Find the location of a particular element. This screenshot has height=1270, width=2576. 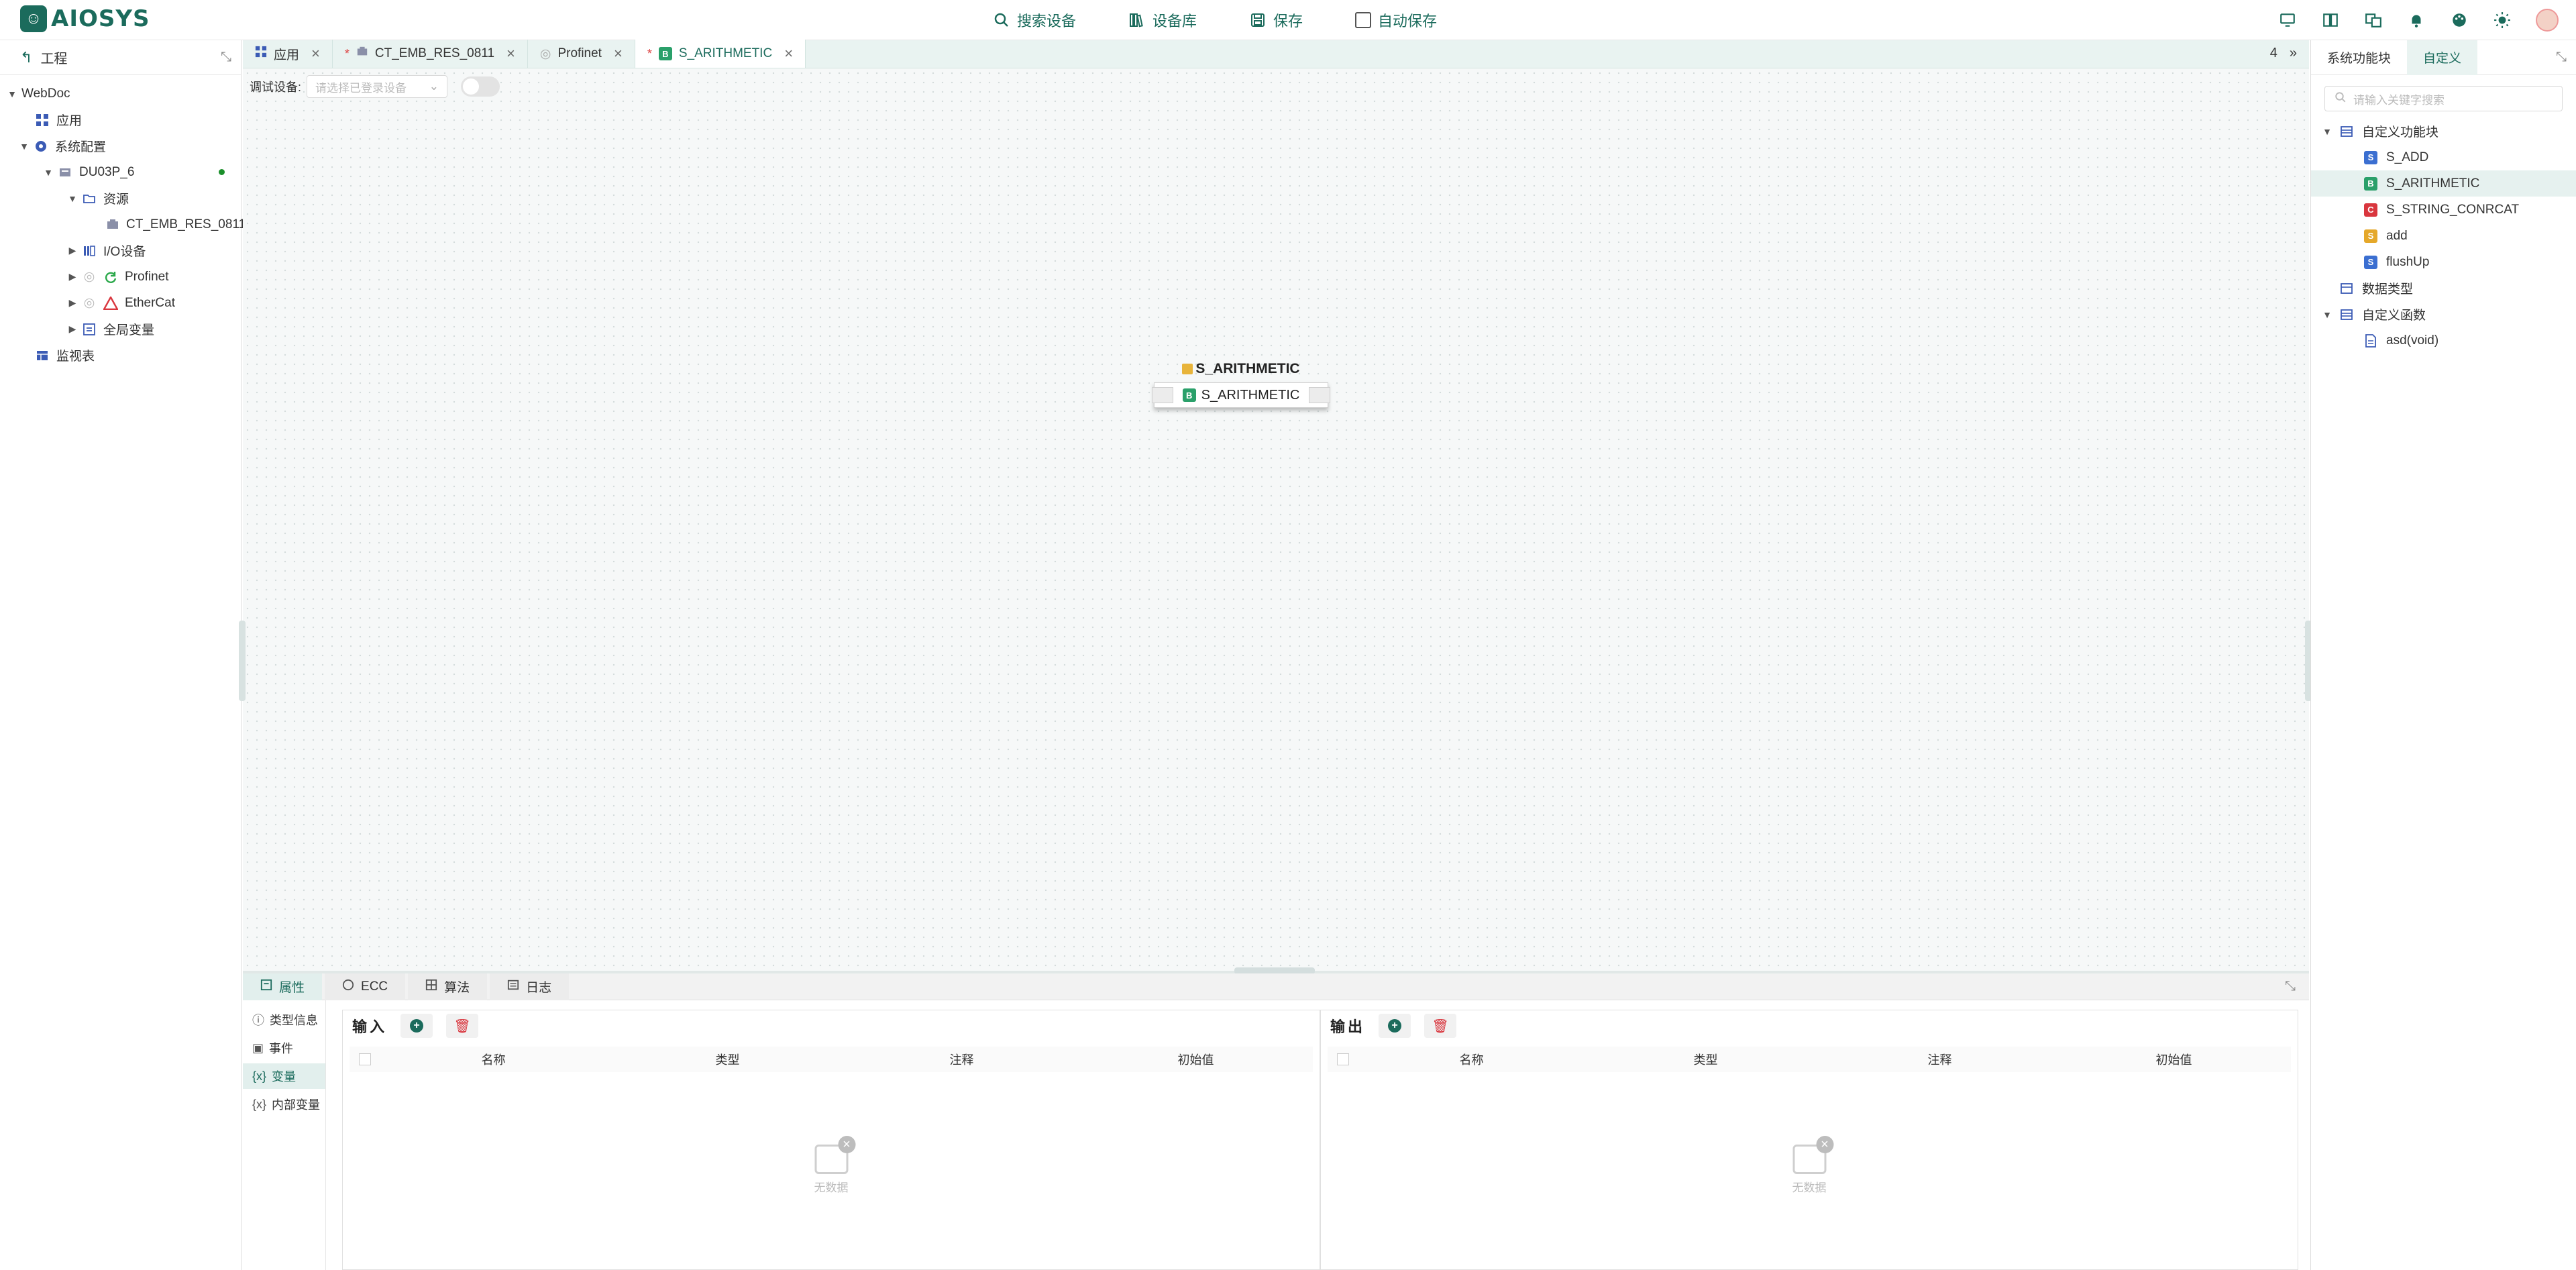

tree-item-globals: ▶ 全局变量 is located at coordinates (120, 329).